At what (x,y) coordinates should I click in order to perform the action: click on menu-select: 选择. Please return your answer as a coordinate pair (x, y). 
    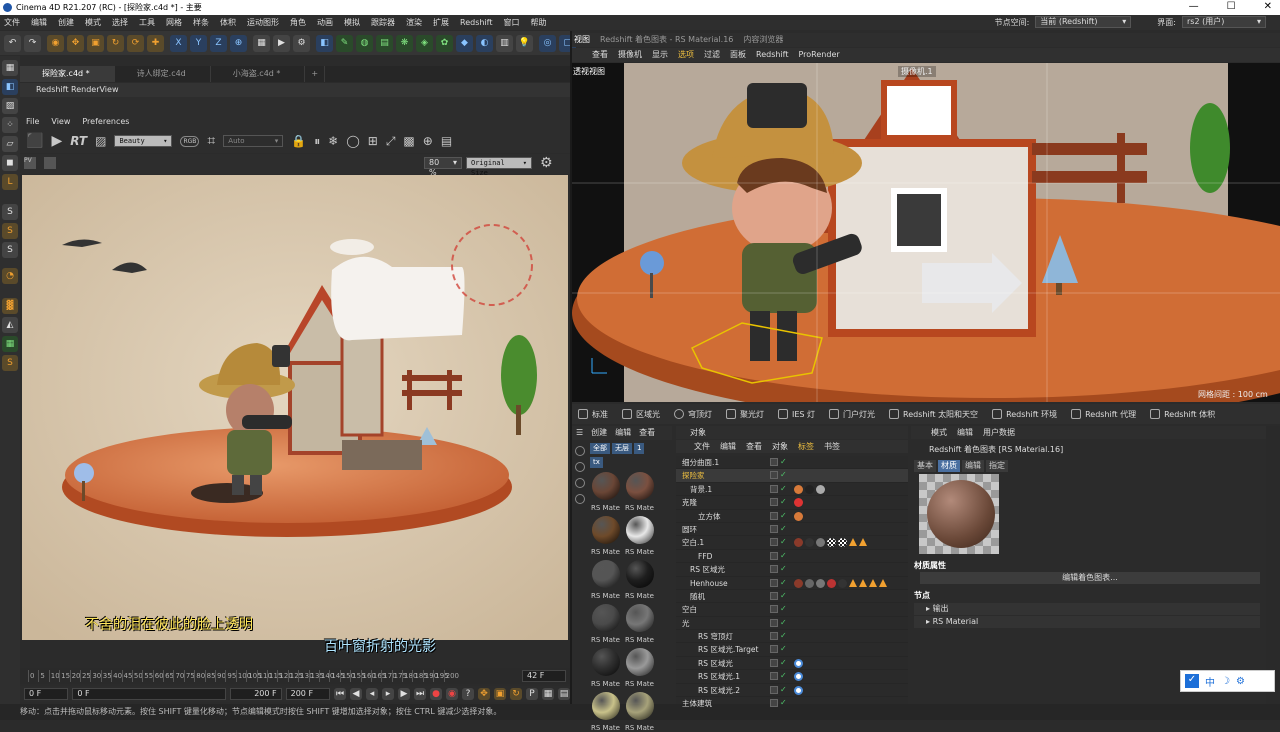
    Looking at the image, I should click on (120, 22).